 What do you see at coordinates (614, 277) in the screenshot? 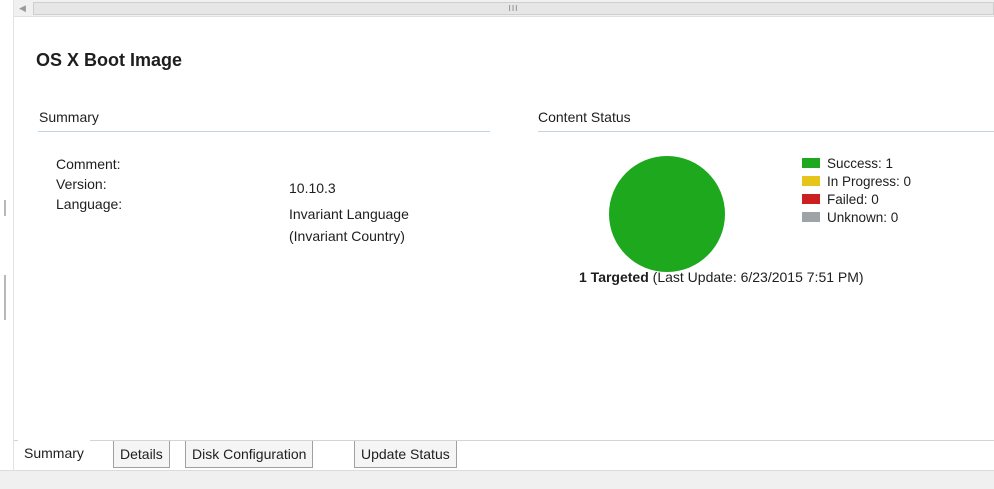
I see `targeted-count: 1 Targeted` at bounding box center [614, 277].